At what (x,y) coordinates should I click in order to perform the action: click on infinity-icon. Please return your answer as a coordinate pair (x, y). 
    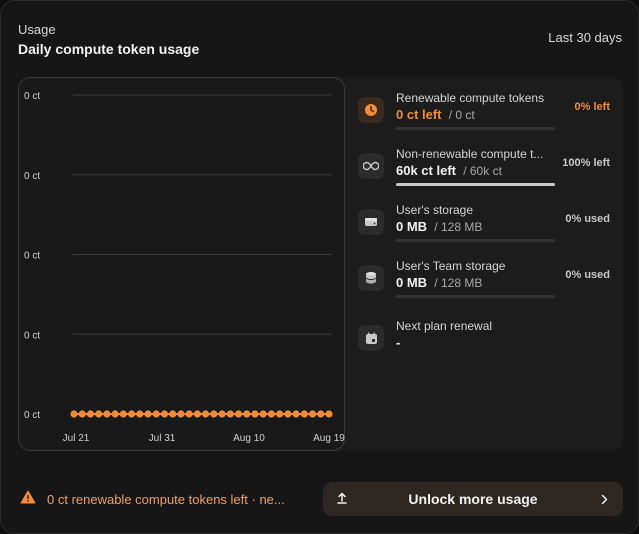
    Looking at the image, I should click on (371, 166).